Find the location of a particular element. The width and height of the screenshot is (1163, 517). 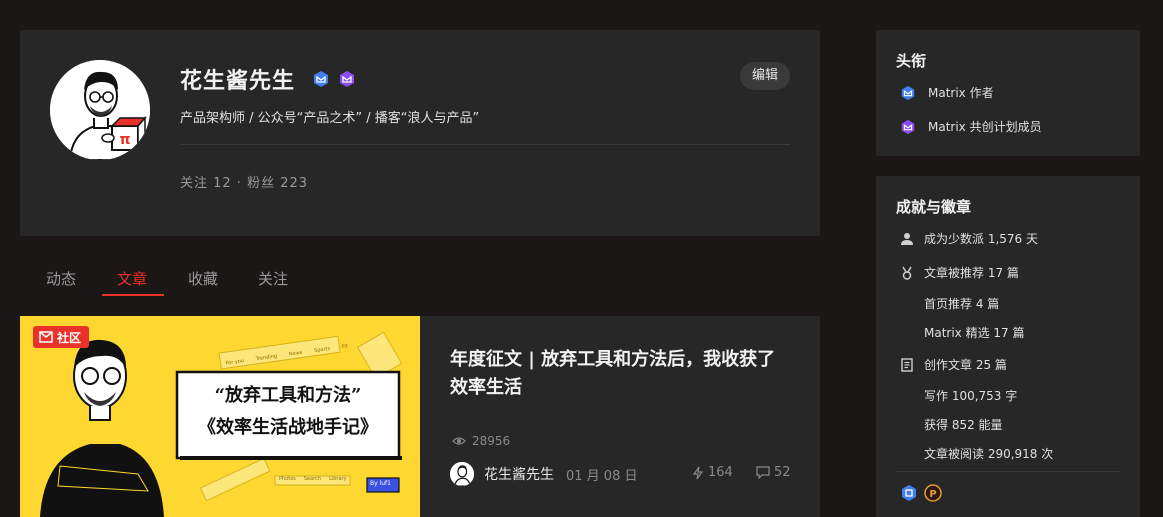

title-item-matrix-author: Matrix 作者 is located at coordinates (947, 92).